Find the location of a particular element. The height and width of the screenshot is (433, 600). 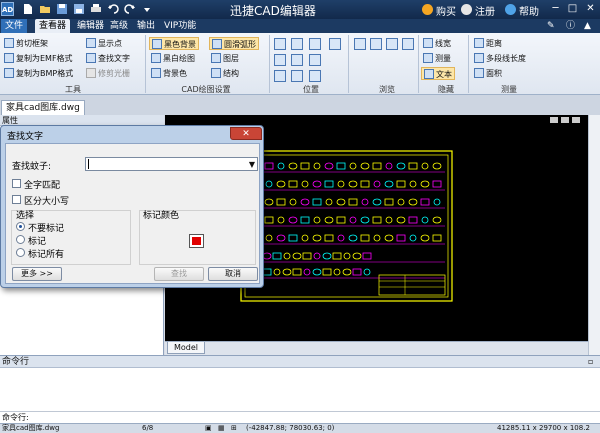

whole-word-checkbox is located at coordinates (16, 183).